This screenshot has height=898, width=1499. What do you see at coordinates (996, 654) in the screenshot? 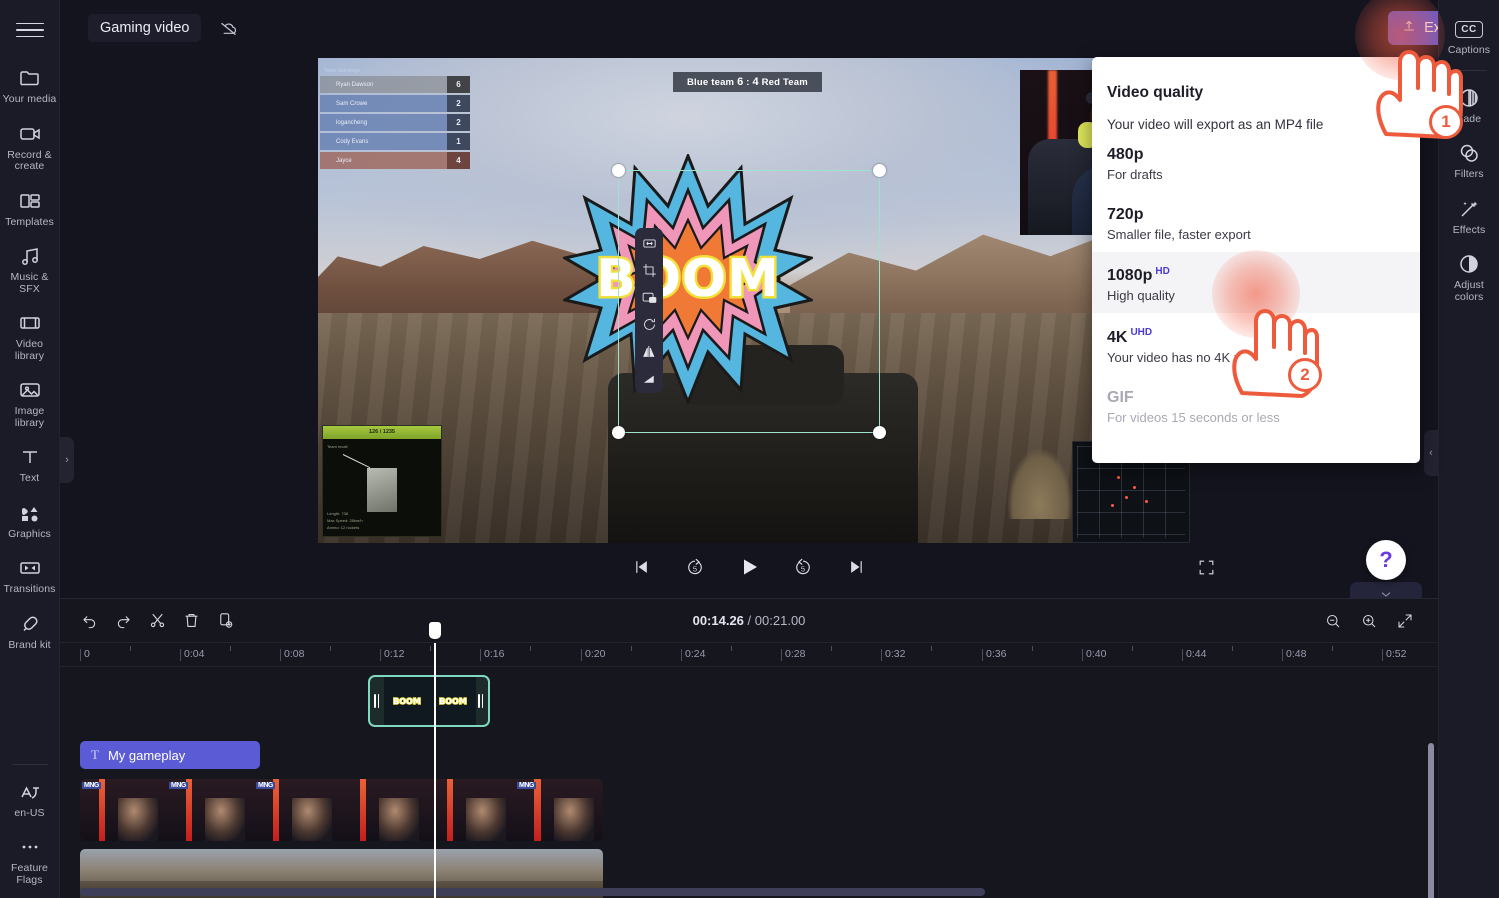
I see `ruler-label: 0:36` at bounding box center [996, 654].